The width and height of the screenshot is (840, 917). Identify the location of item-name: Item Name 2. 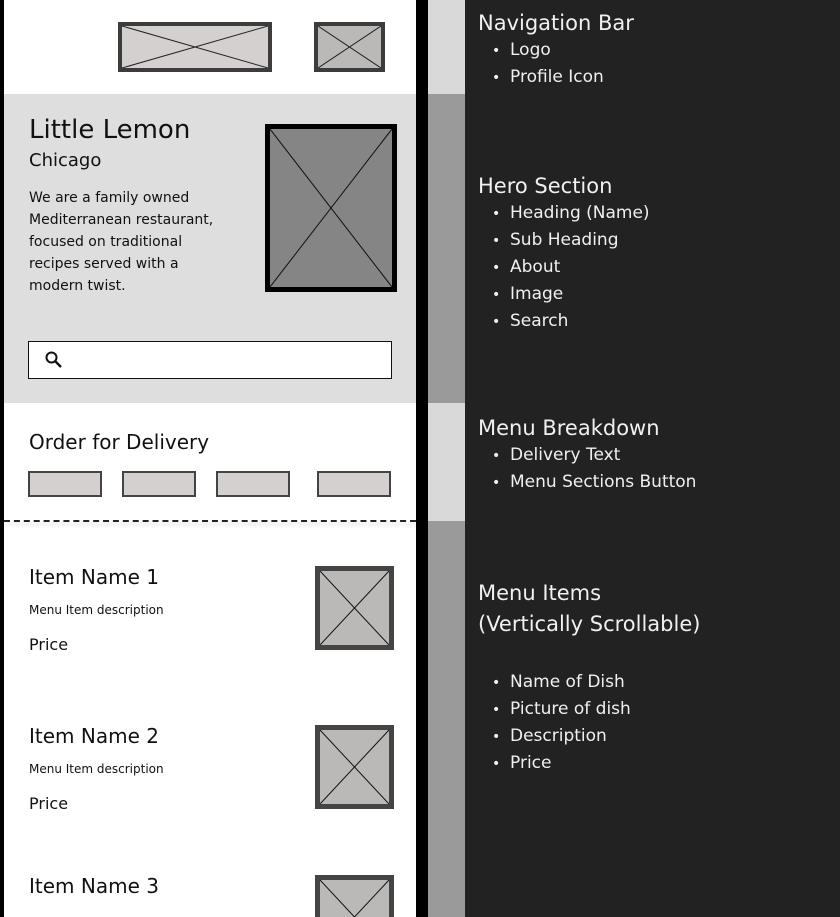
(94, 736).